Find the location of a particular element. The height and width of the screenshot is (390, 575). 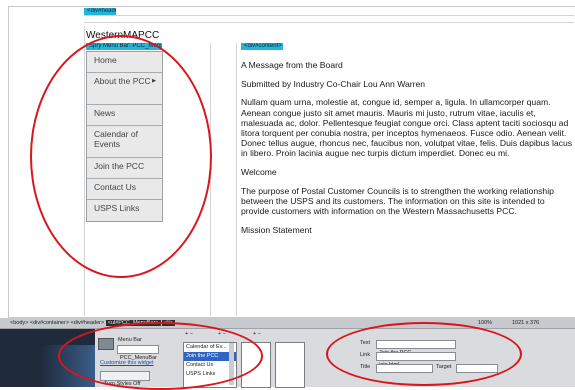

content-mission: Mission Statement is located at coordinates (276, 229).